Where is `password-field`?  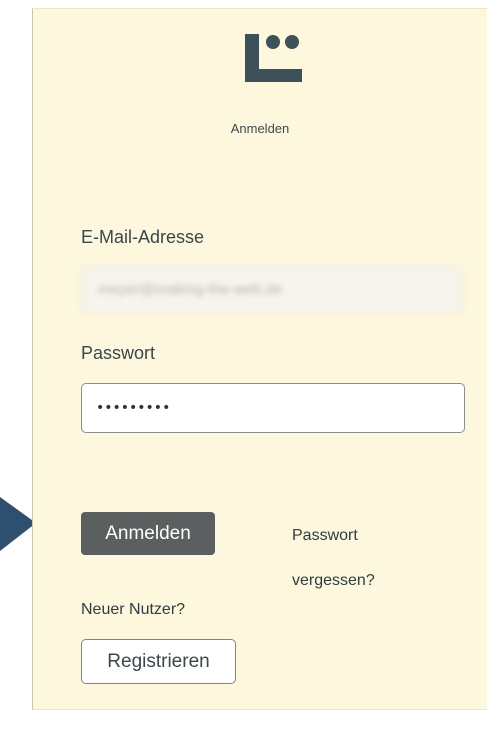
password-field is located at coordinates (273, 408).